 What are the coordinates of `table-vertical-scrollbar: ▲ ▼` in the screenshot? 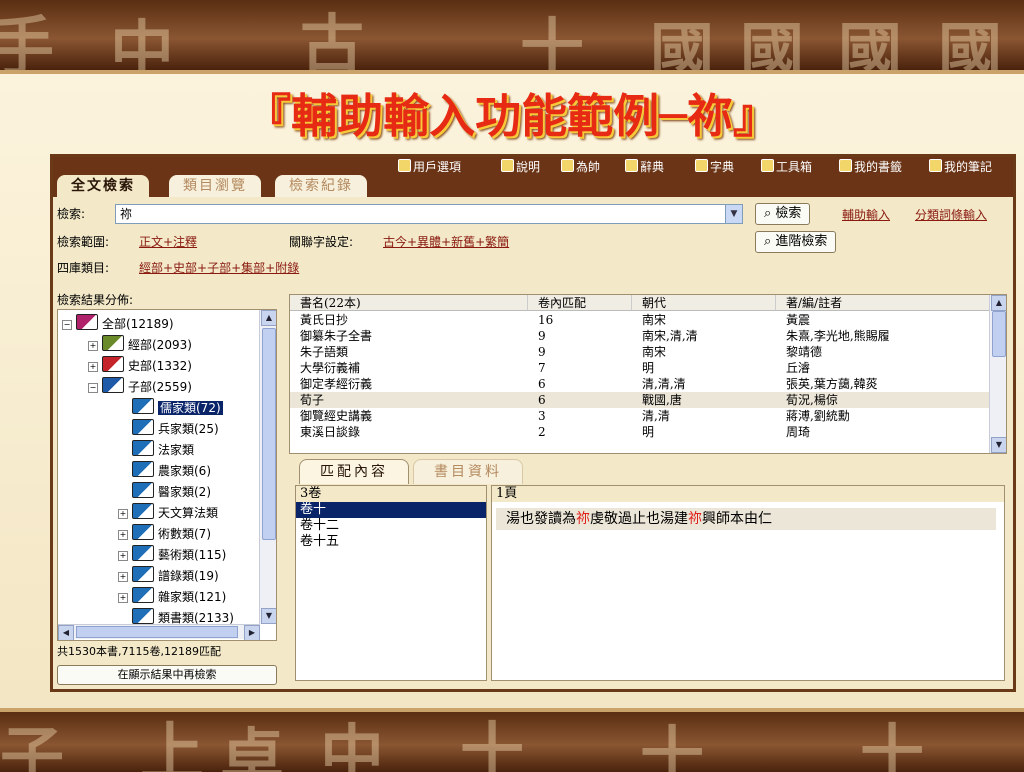 It's located at (997, 374).